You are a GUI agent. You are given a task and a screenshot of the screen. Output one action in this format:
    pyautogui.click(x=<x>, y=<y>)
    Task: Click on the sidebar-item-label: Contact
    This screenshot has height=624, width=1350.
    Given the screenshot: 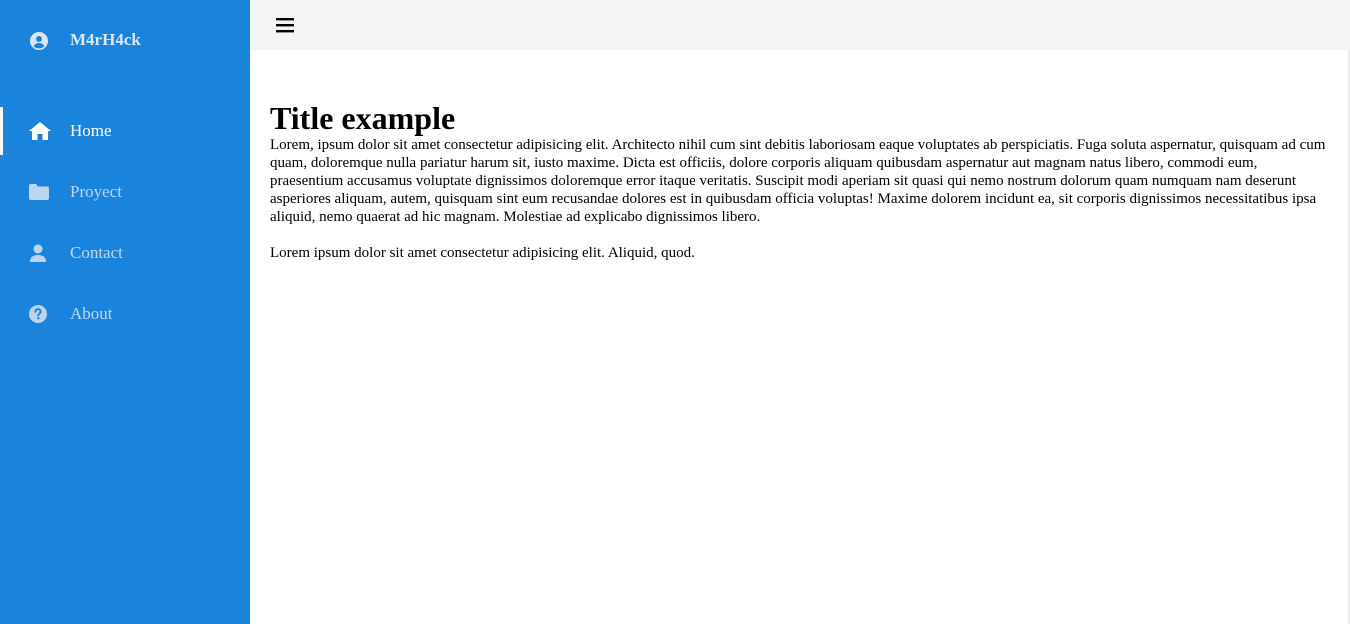 What is the action you would take?
    pyautogui.click(x=96, y=252)
    